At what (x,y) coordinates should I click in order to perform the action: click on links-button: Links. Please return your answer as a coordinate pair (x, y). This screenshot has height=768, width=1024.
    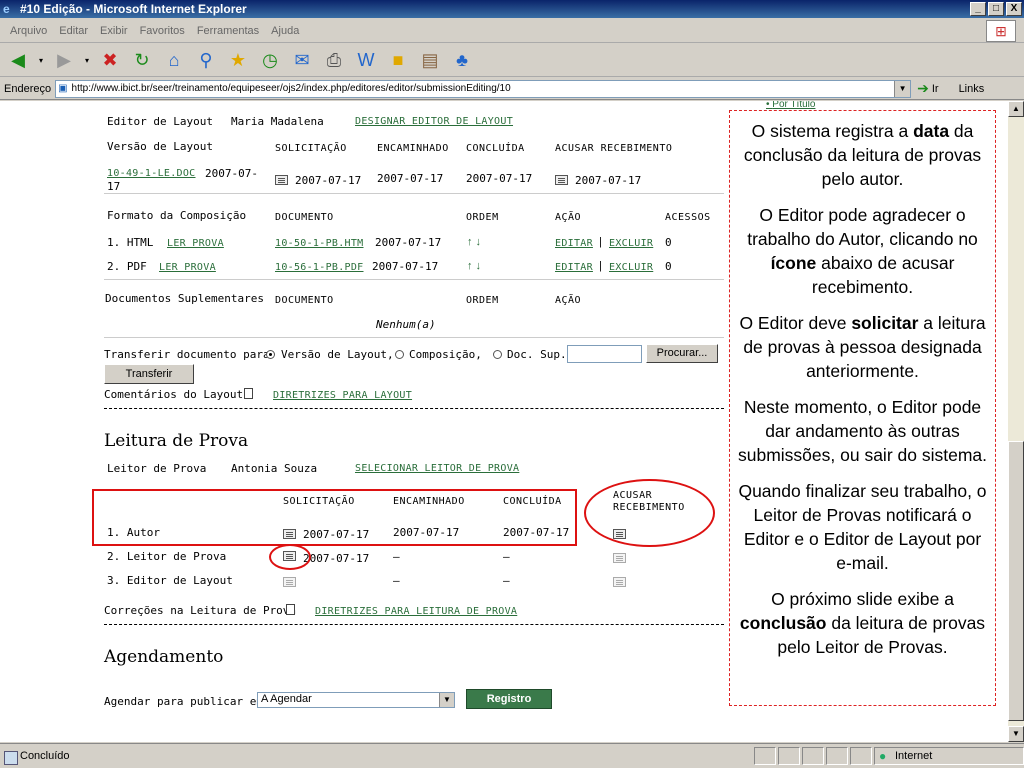
    Looking at the image, I should click on (972, 89).